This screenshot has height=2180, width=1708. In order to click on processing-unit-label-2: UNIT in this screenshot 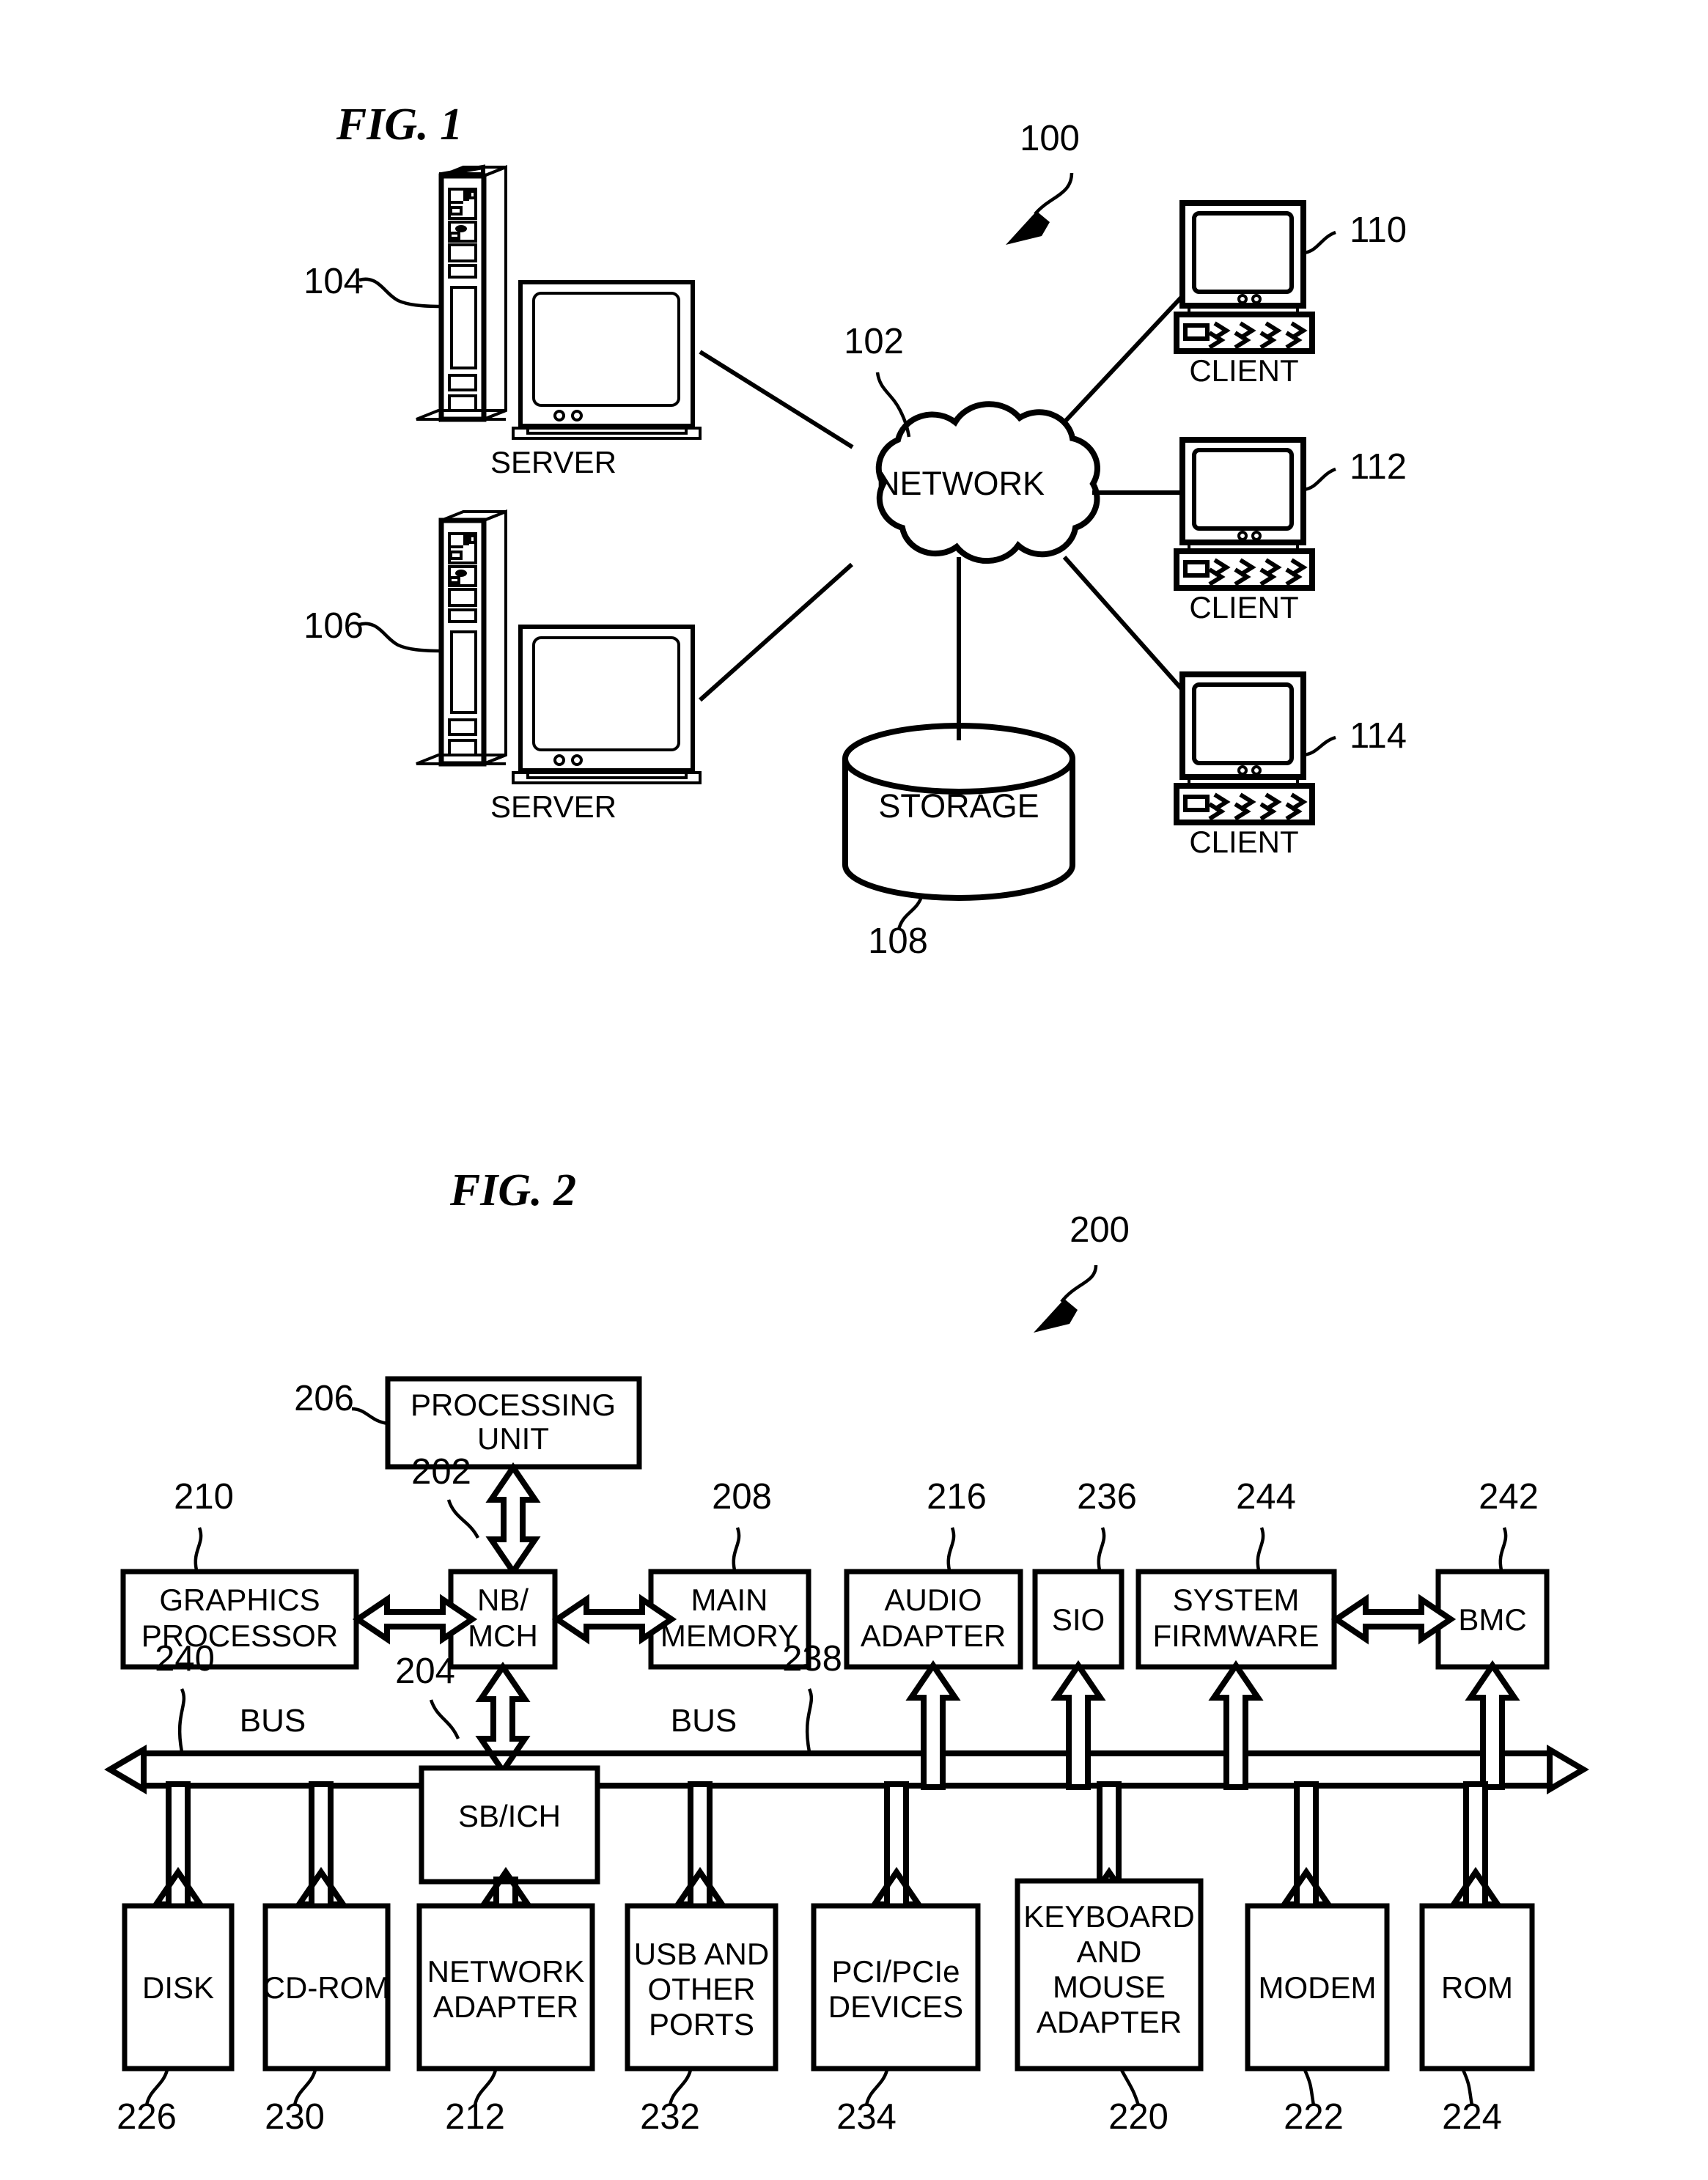, I will do `click(513, 1438)`.